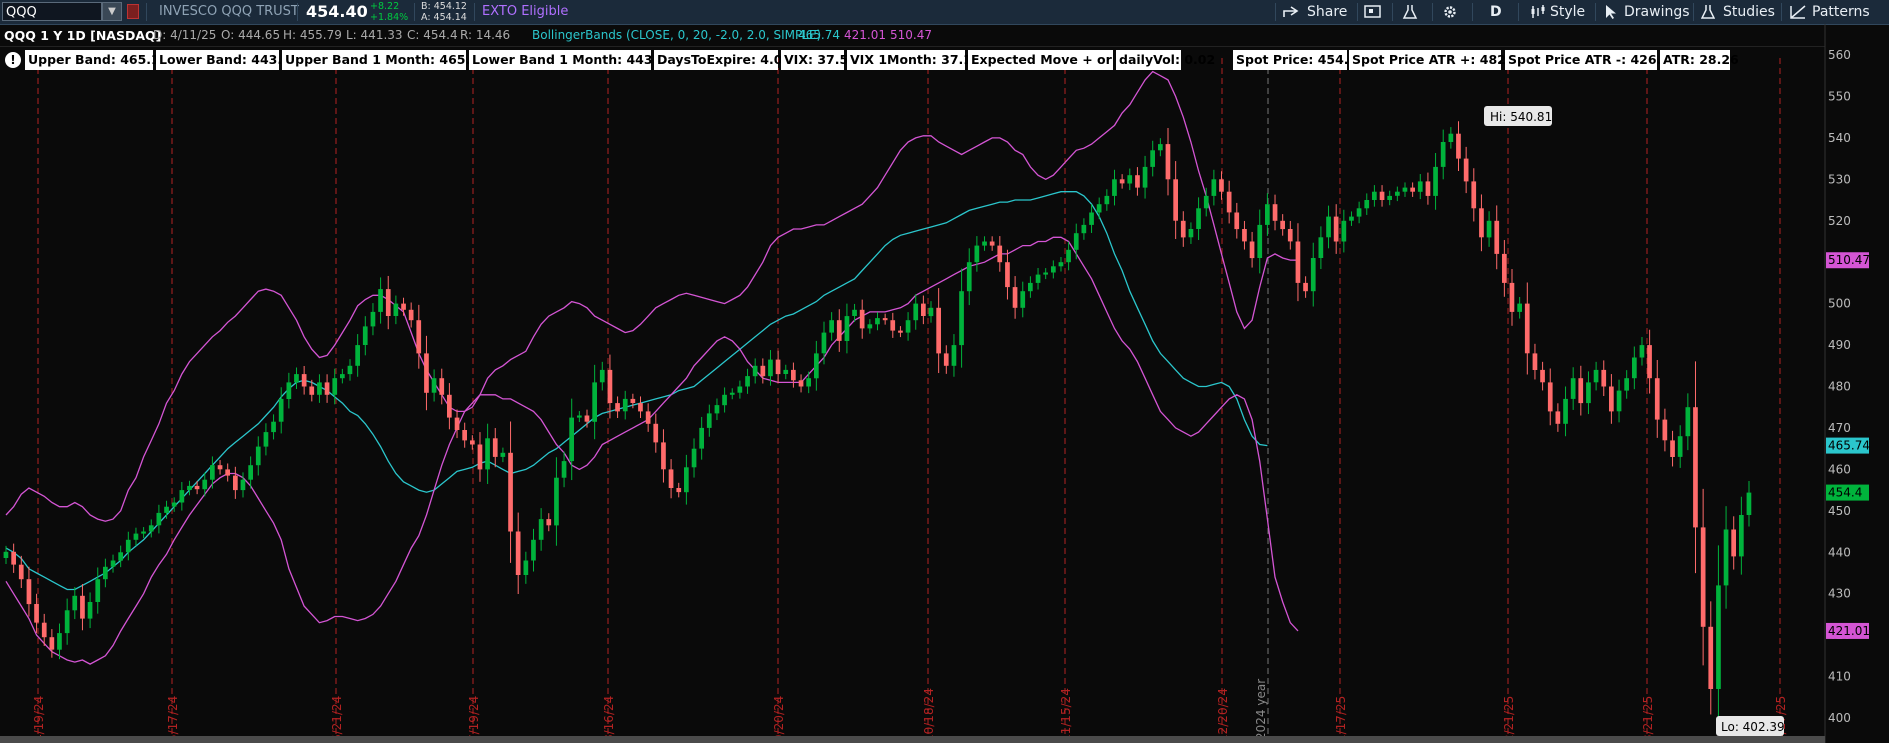 The width and height of the screenshot is (1889, 743). What do you see at coordinates (865, 35) in the screenshot?
I see `lower-band-readout: 421.01` at bounding box center [865, 35].